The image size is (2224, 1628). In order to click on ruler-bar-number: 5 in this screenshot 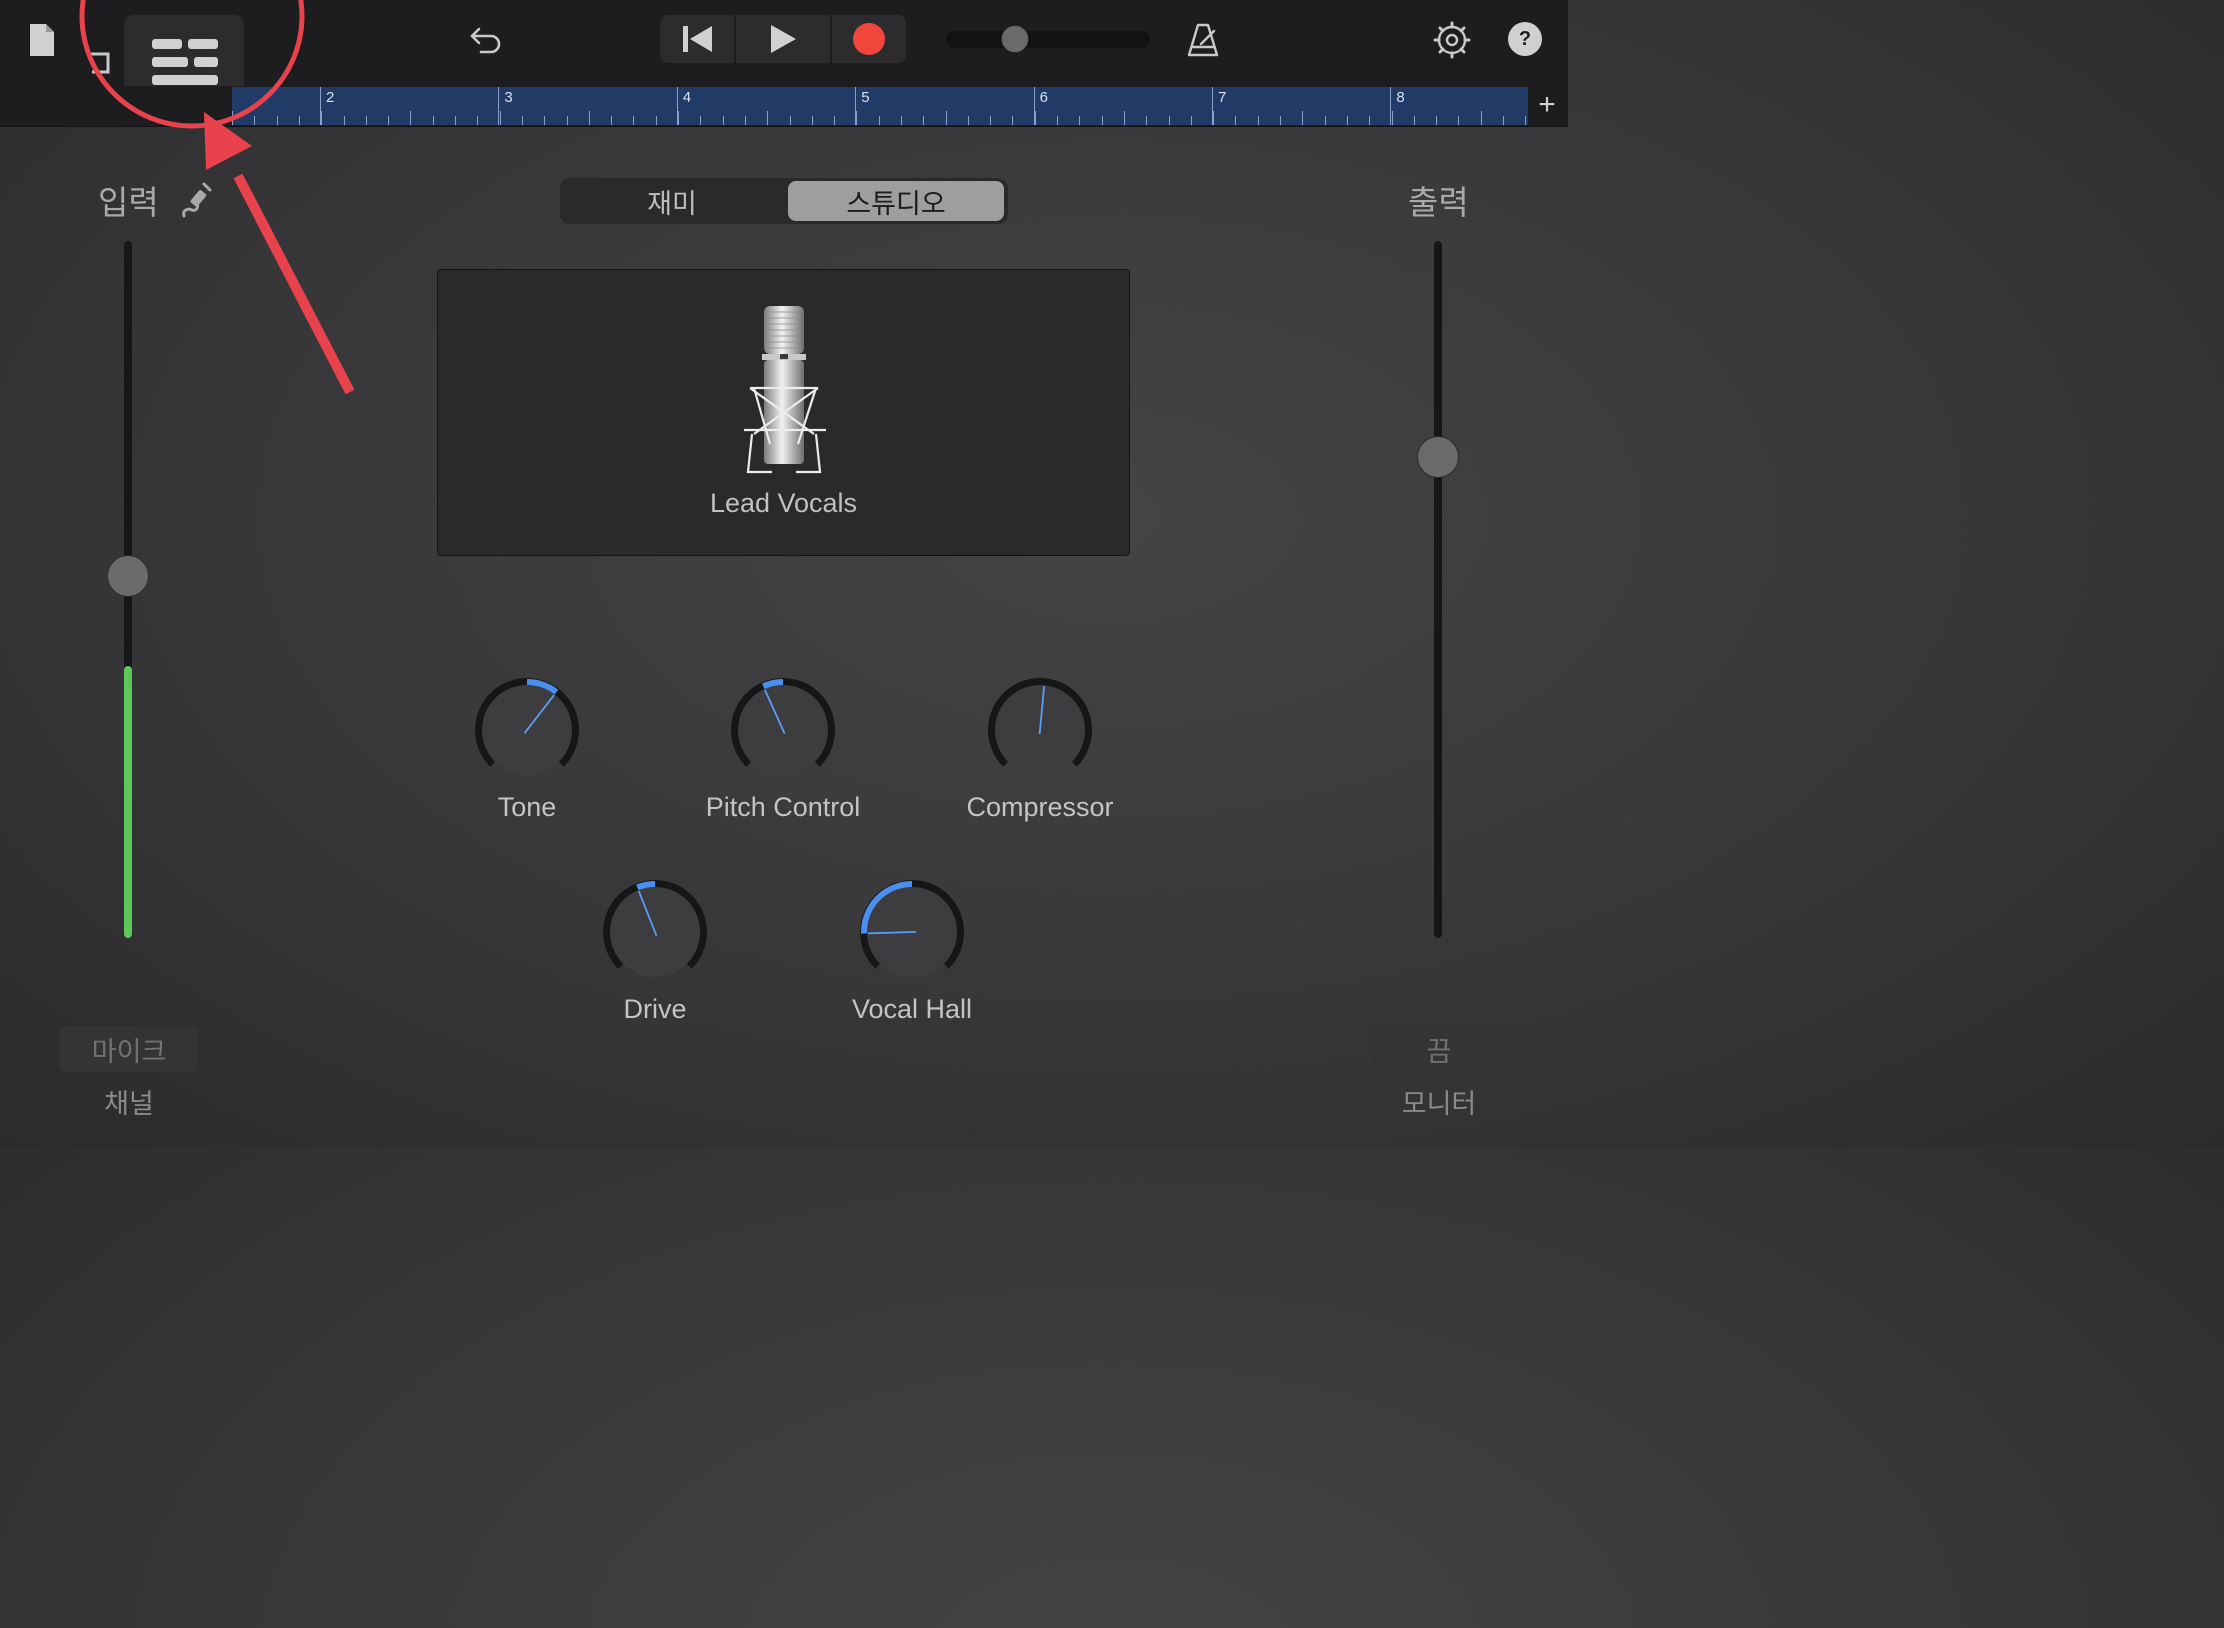, I will do `click(865, 97)`.